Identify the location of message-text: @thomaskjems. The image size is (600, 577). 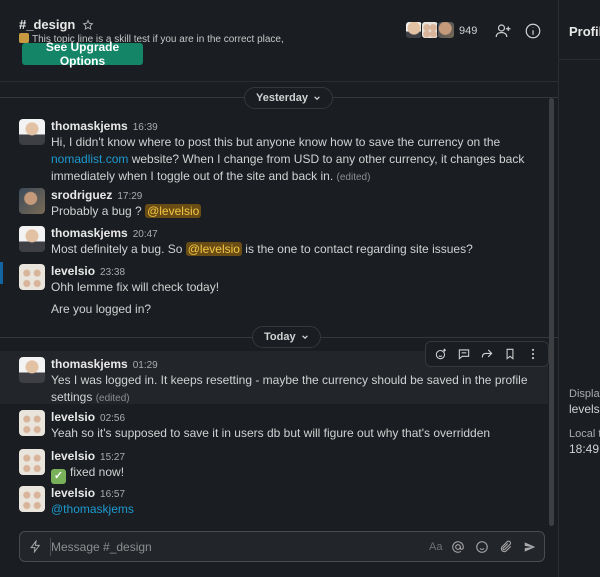
(291, 509).